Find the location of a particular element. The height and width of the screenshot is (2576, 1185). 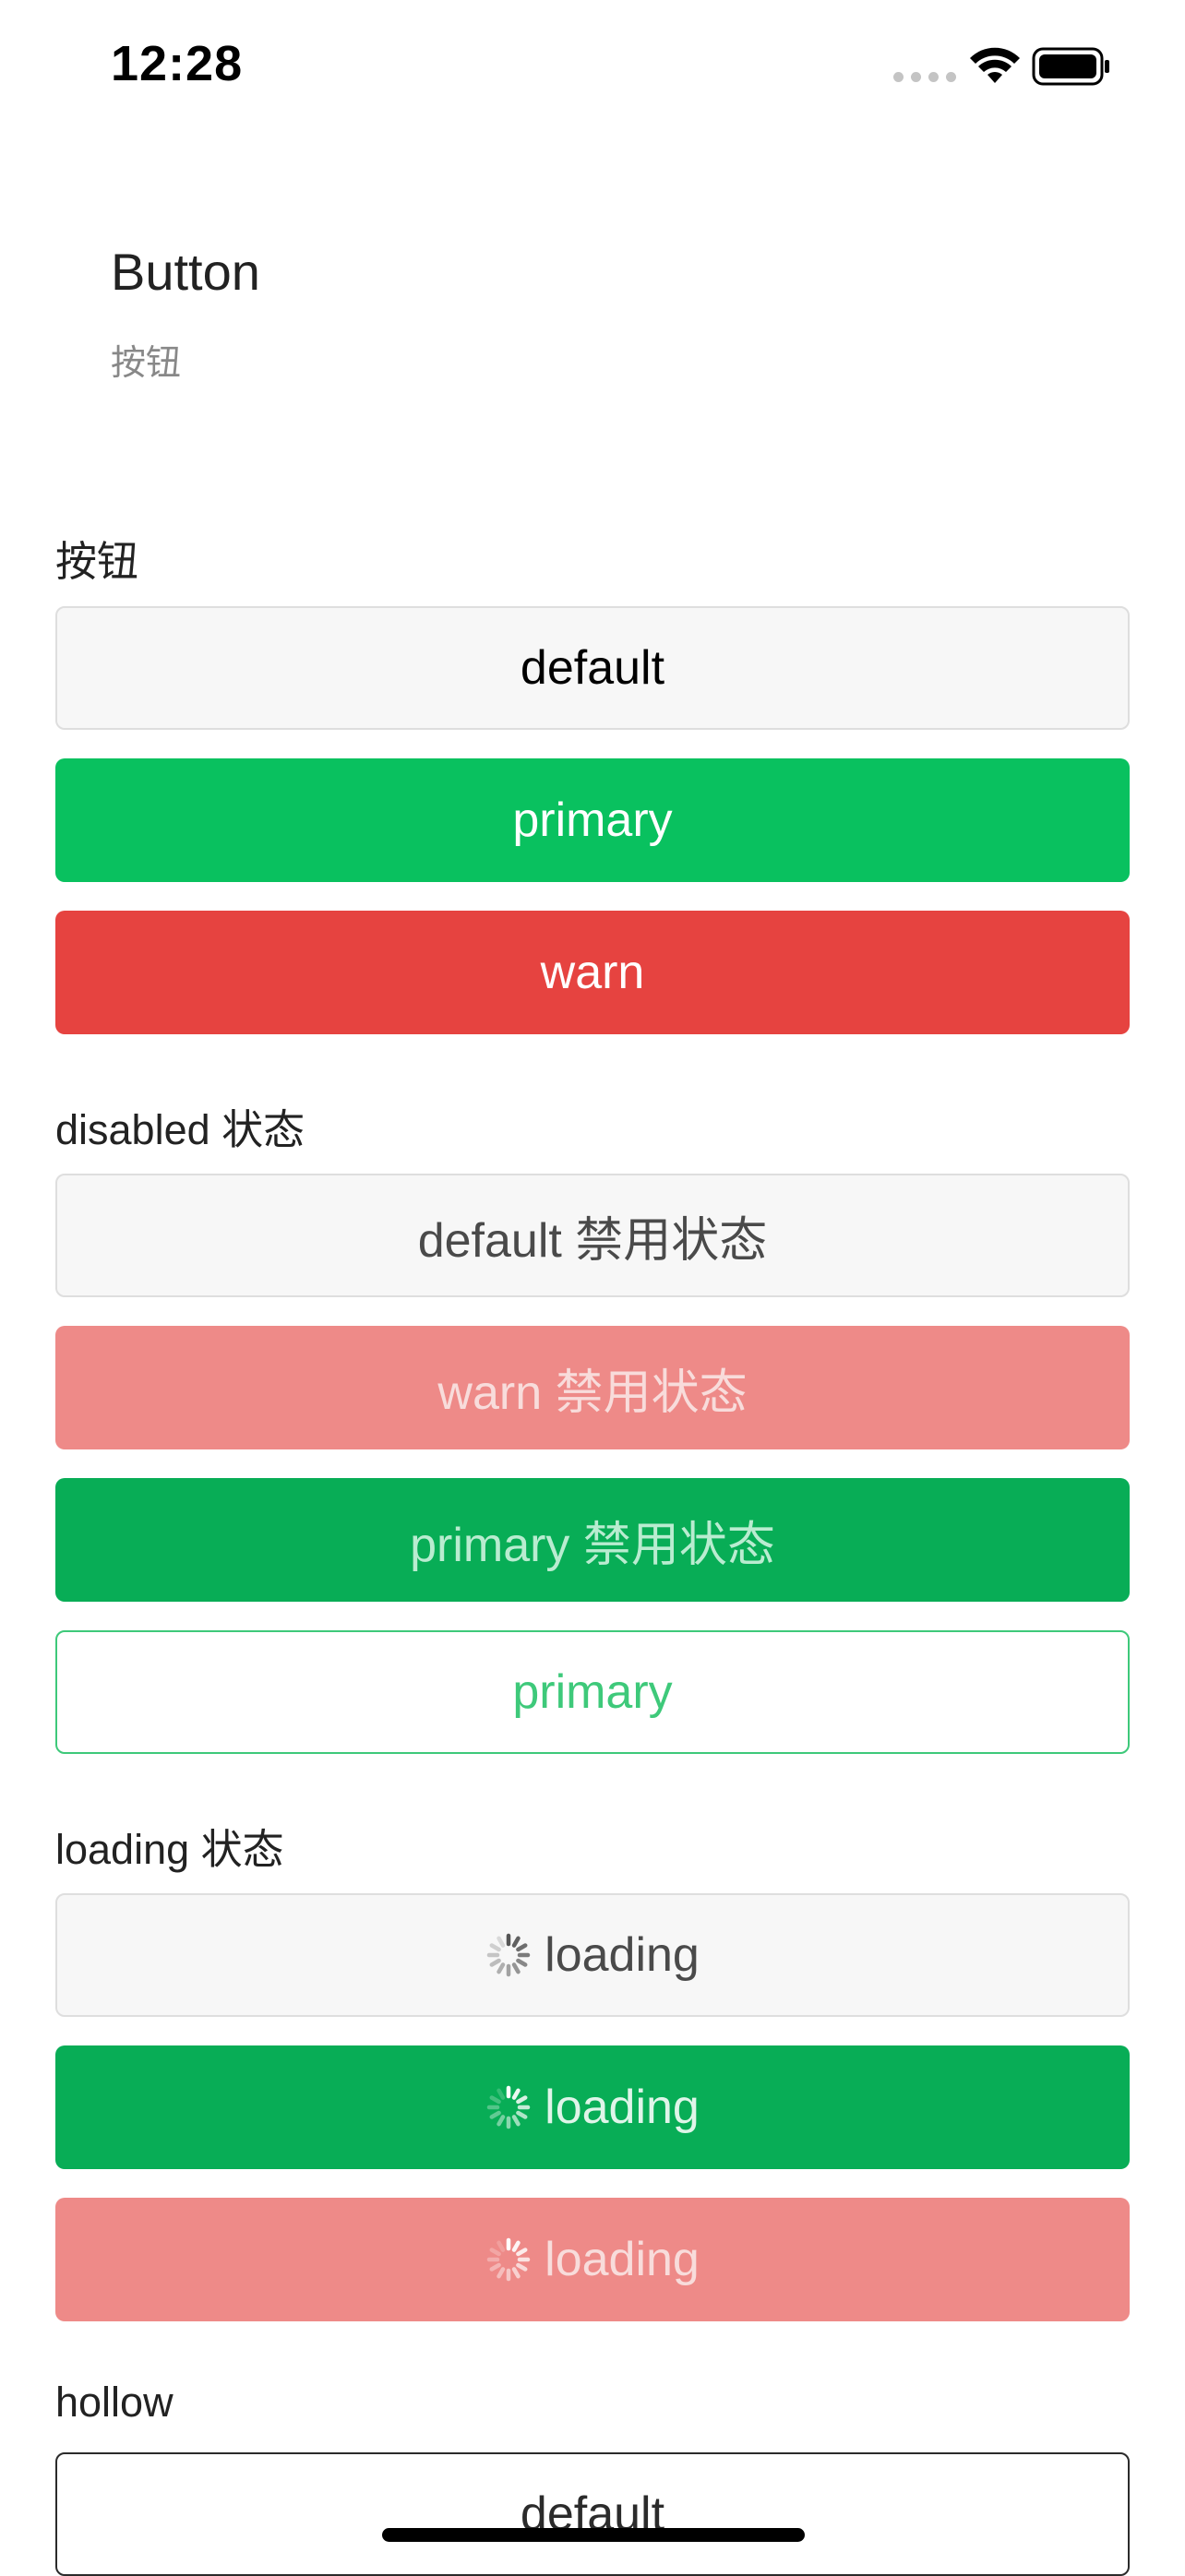

default-button: default is located at coordinates (592, 668).